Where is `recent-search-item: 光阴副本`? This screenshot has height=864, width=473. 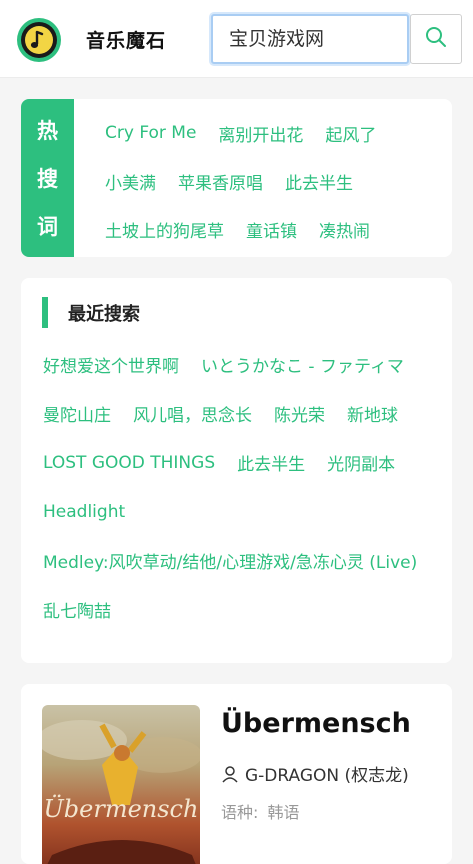
recent-search-item: 光阴副本 is located at coordinates (361, 462).